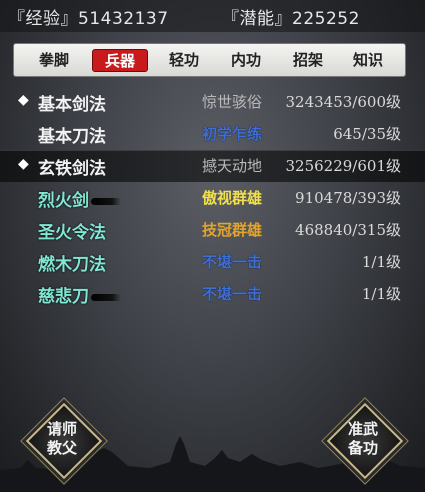  Describe the element at coordinates (232, 102) in the screenshot. I see `skill-rank: 惊世骇俗` at that location.